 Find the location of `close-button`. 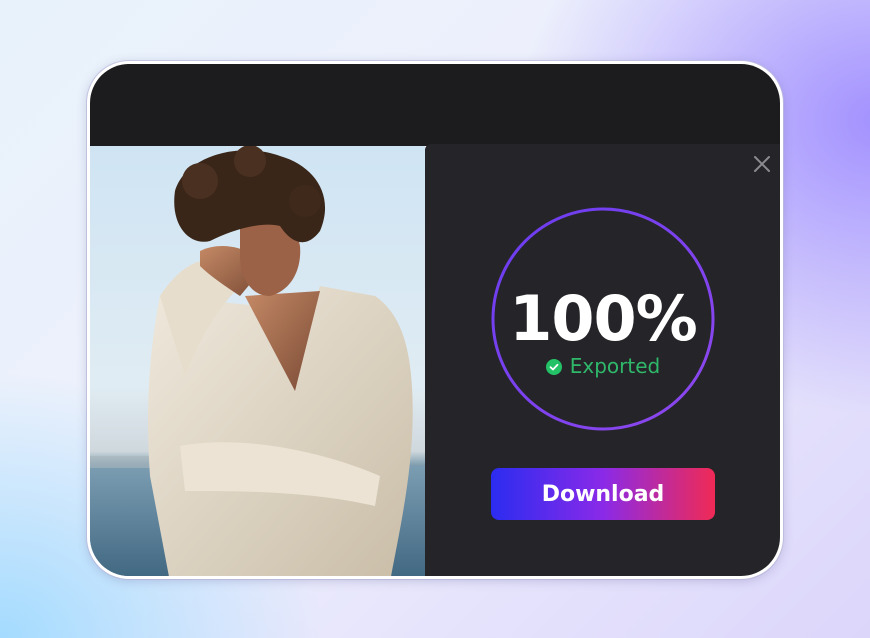

close-button is located at coordinates (762, 164).